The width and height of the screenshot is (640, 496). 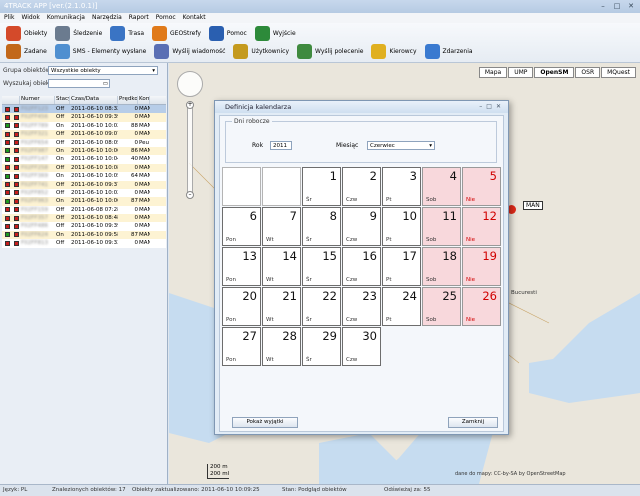 I want to click on group-label: Grupa obiektów, so click(x=27, y=70).